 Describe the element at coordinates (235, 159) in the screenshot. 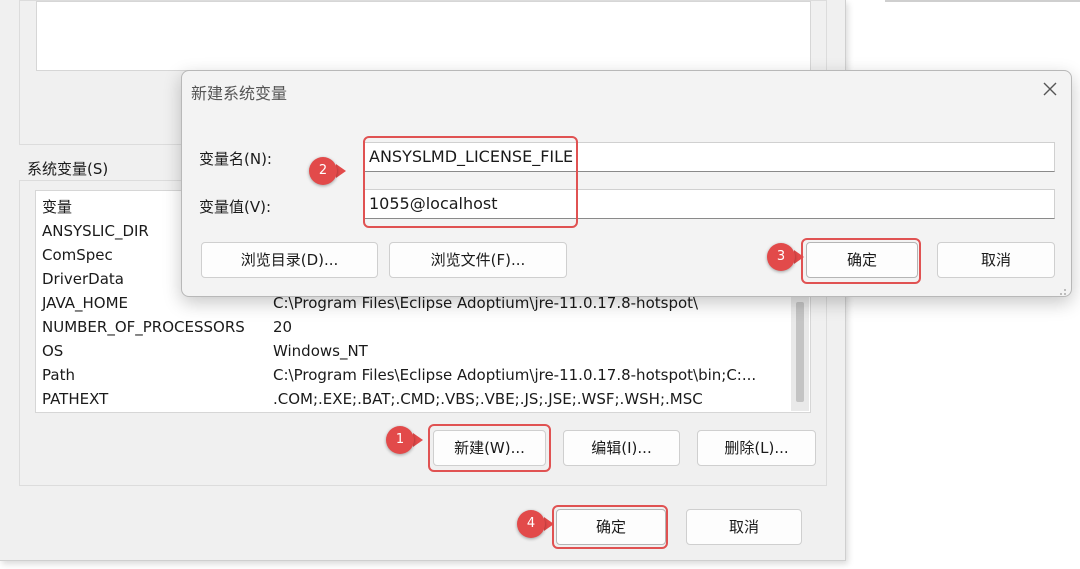

I see `variable-name-label: 变量名(N):` at that location.